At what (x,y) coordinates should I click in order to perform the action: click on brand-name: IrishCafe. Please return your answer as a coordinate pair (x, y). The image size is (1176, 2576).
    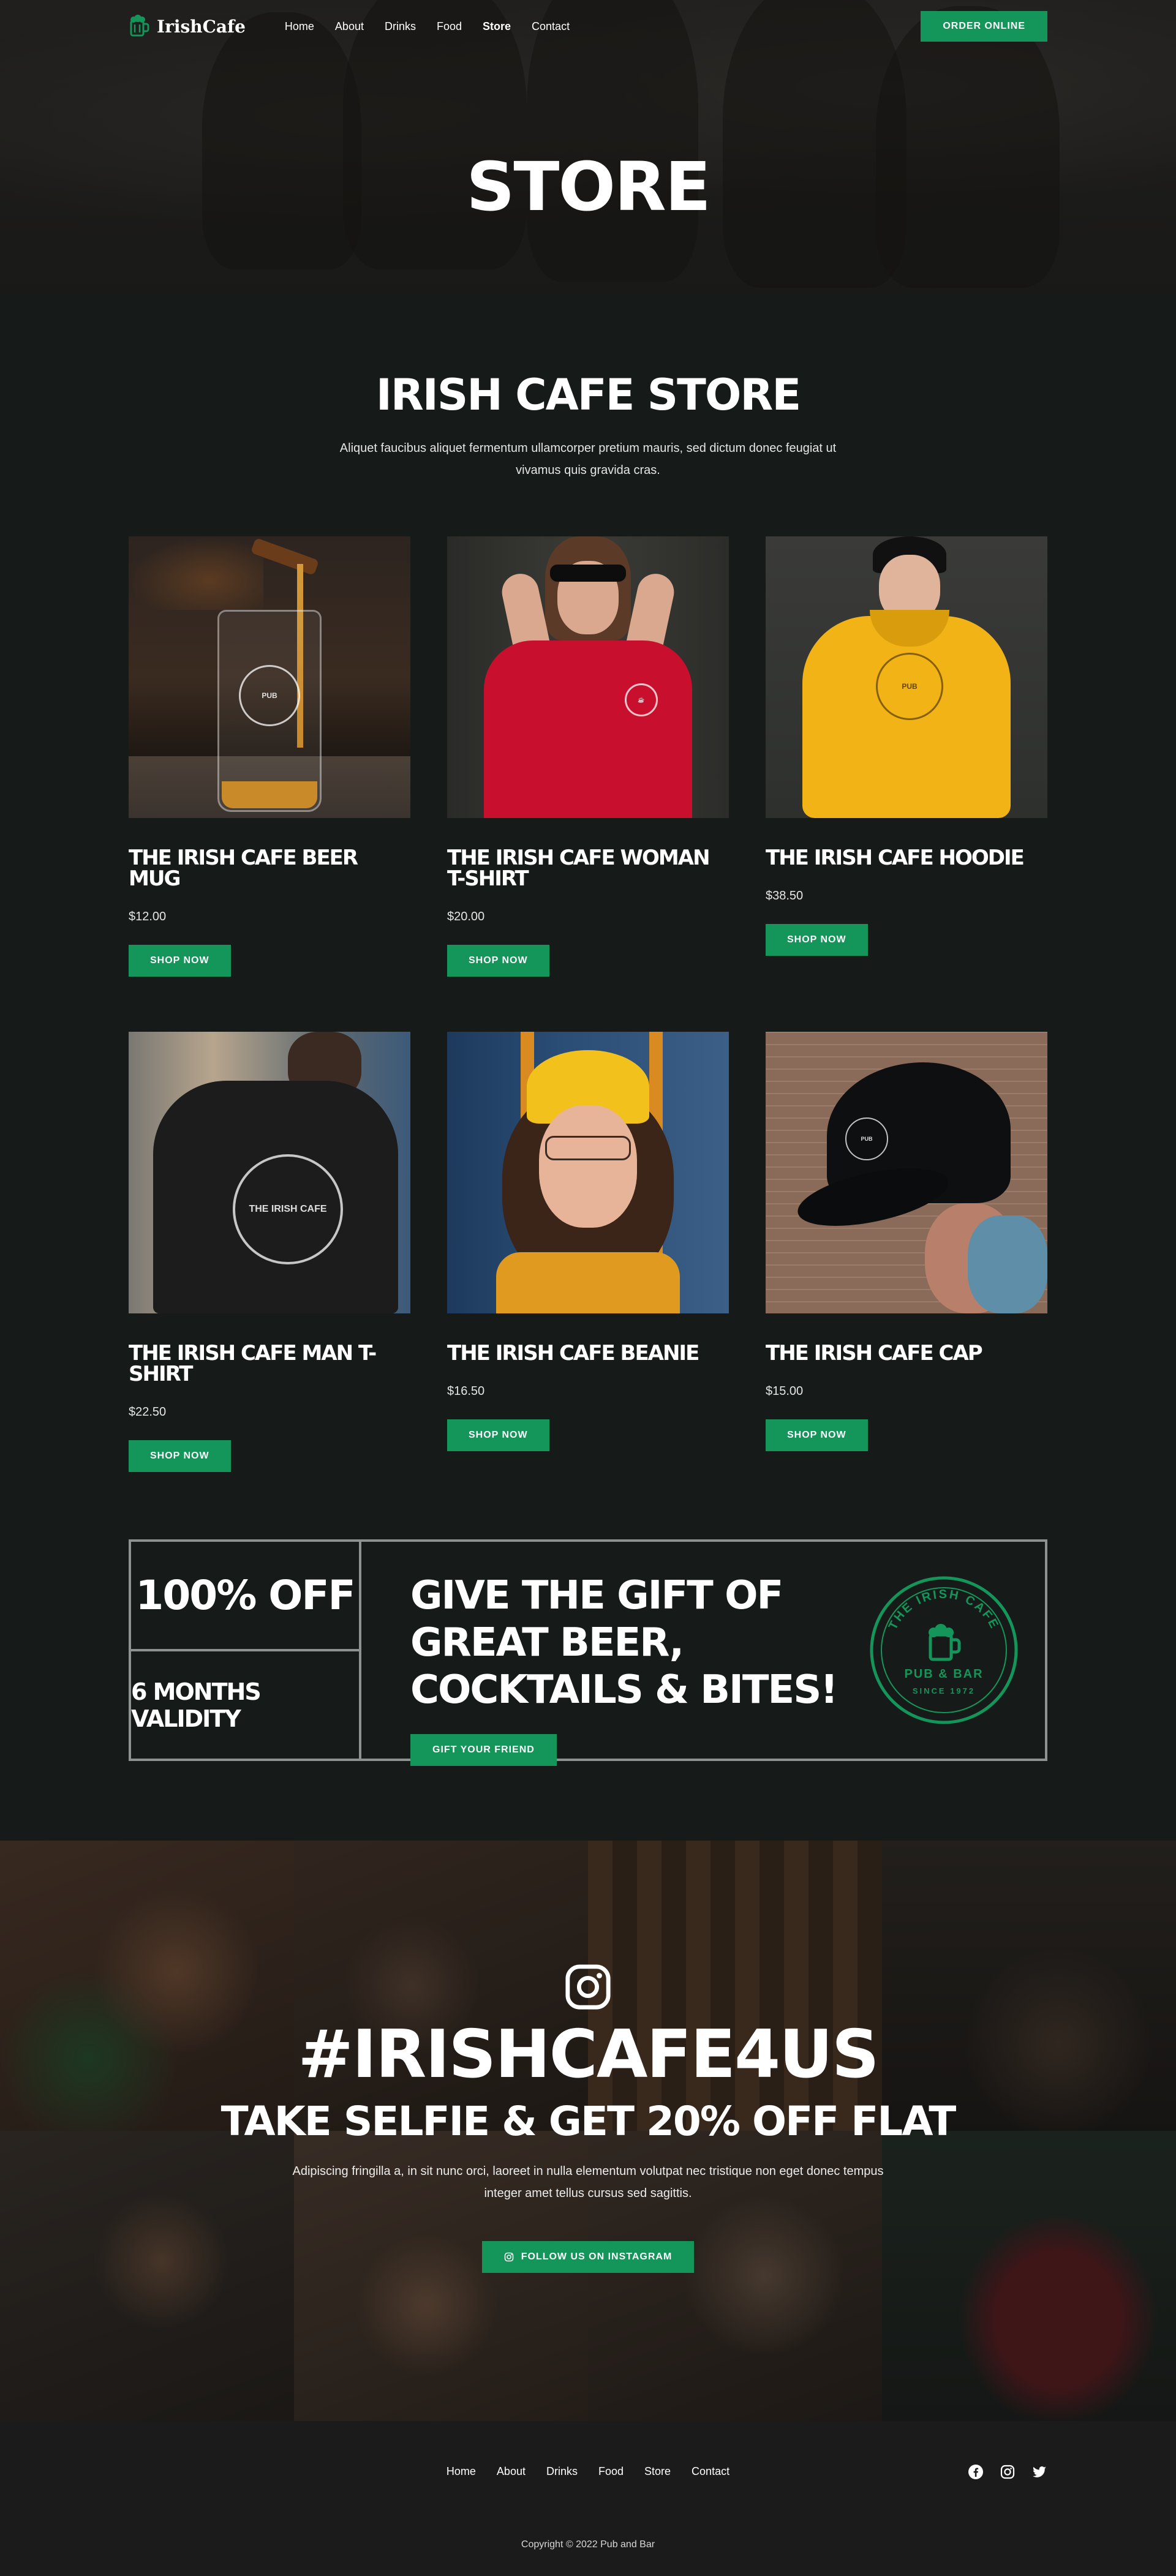
    Looking at the image, I should click on (202, 26).